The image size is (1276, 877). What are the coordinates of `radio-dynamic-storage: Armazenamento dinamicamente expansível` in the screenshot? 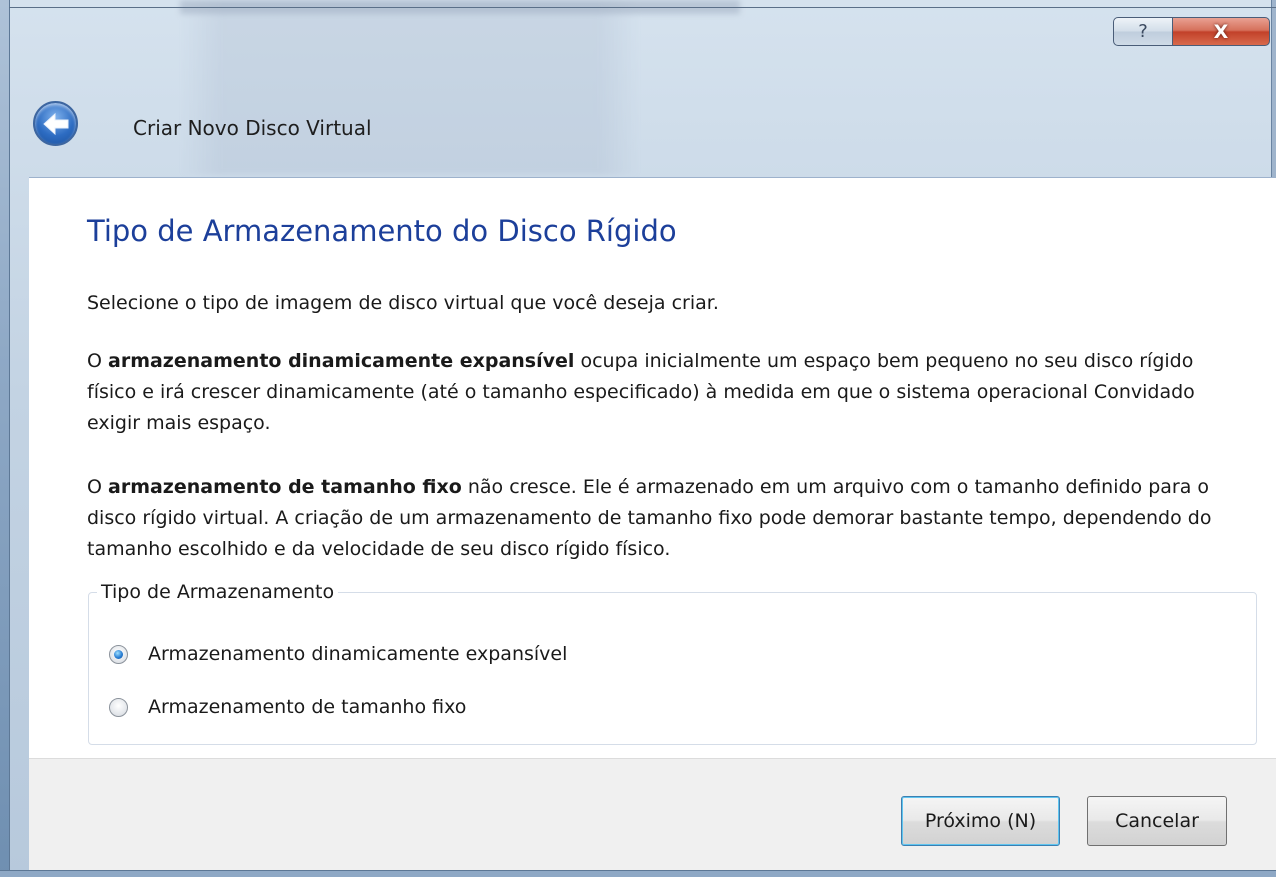 It's located at (338, 654).